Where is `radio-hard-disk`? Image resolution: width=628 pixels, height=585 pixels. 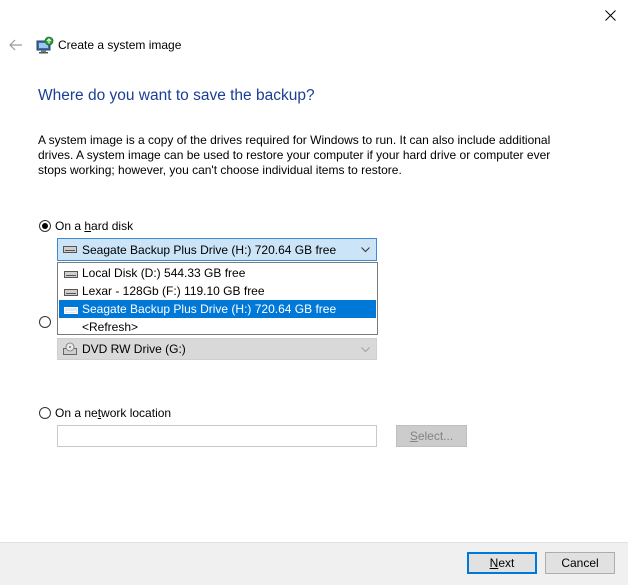
radio-hard-disk is located at coordinates (45, 226).